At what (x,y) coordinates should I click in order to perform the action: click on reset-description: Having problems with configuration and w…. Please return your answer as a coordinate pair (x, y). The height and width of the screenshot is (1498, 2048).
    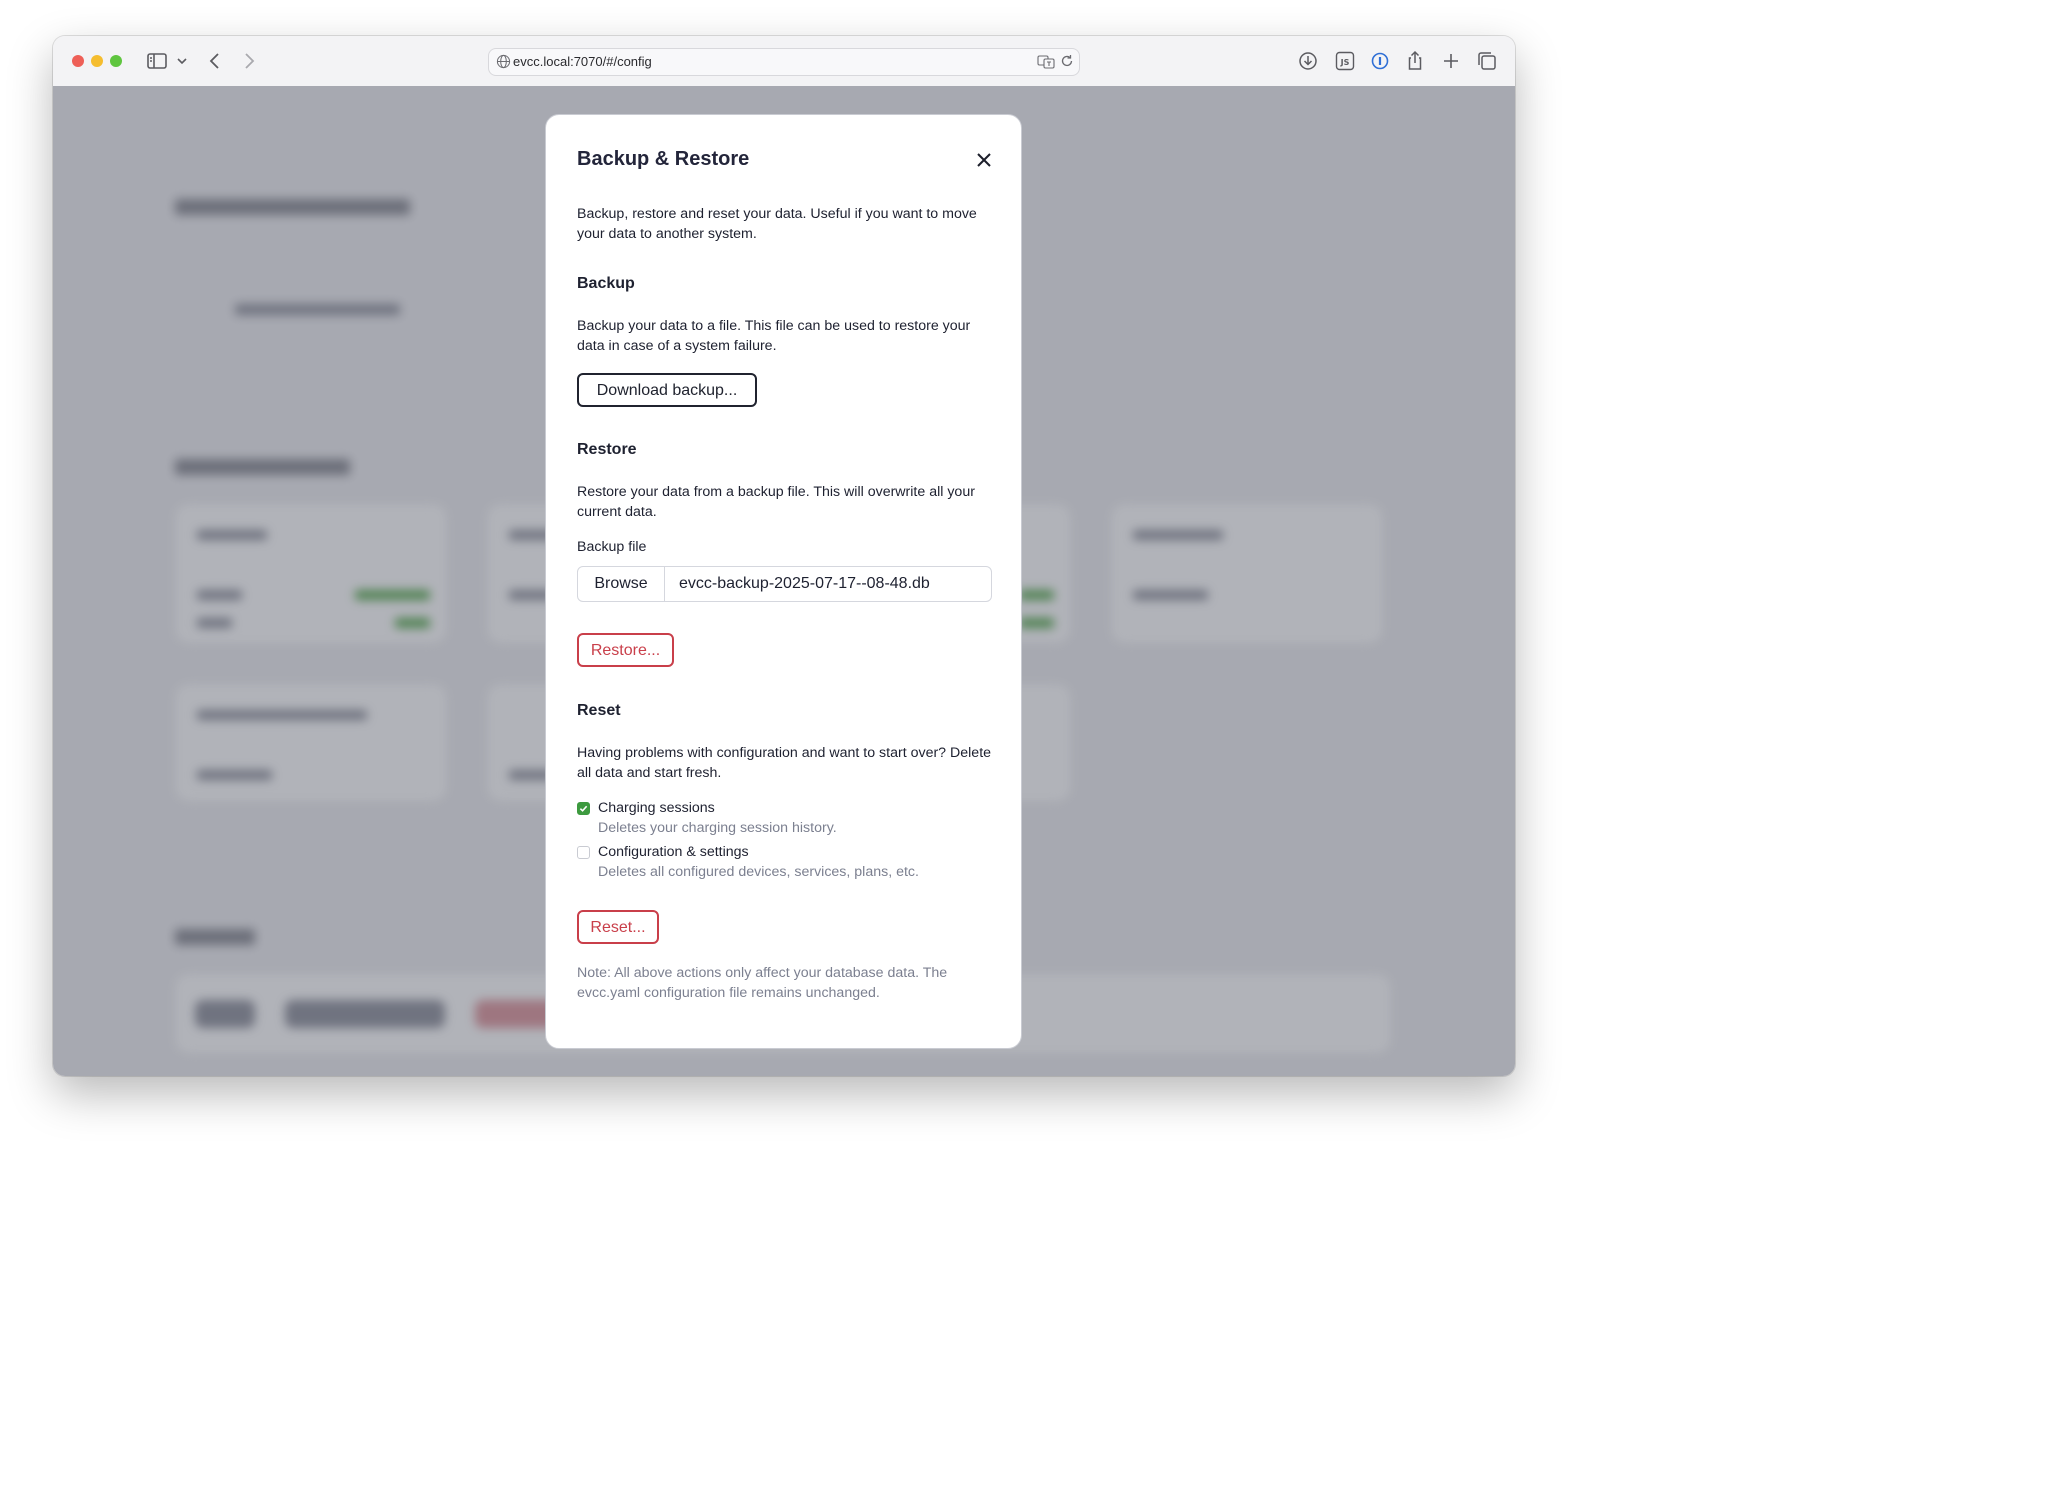
    Looking at the image, I should click on (784, 763).